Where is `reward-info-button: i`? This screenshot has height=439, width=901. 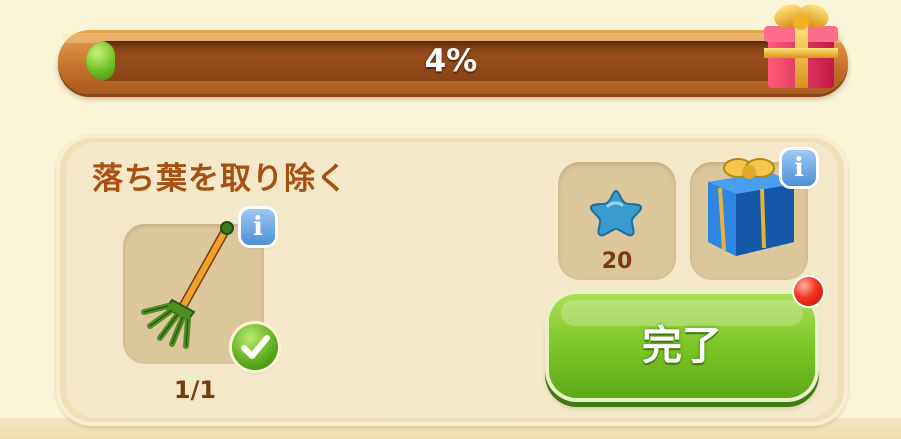
reward-info-button: i is located at coordinates (799, 168).